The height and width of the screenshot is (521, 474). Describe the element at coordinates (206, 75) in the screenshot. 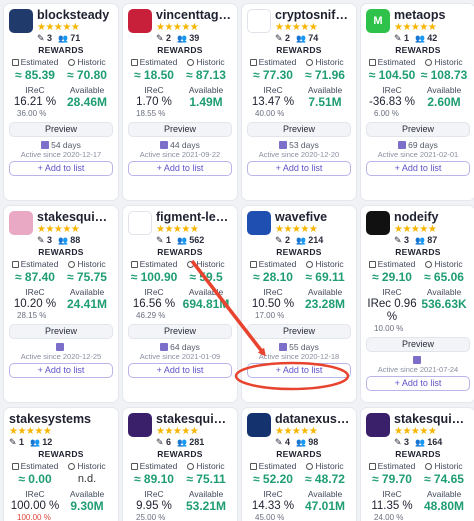

I see `historic-value: ≈ 87.13` at that location.